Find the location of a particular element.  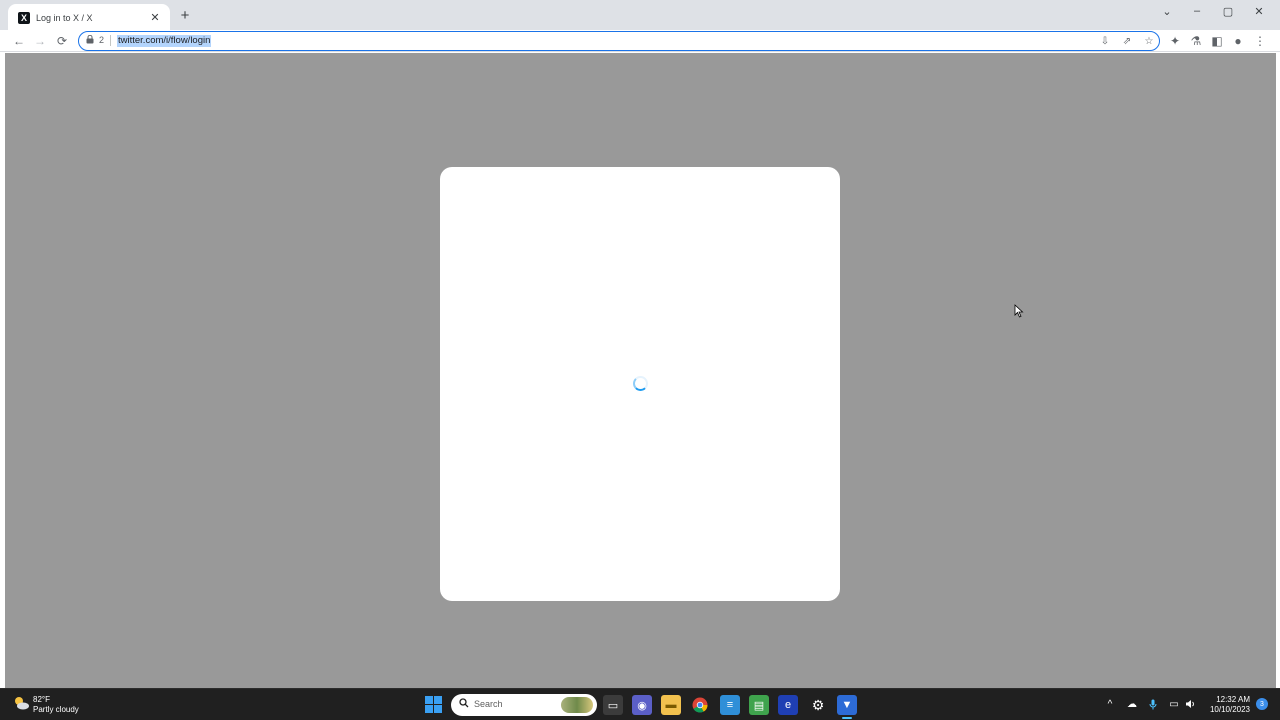

tab-close-icon: ✕ is located at coordinates (155, 17).